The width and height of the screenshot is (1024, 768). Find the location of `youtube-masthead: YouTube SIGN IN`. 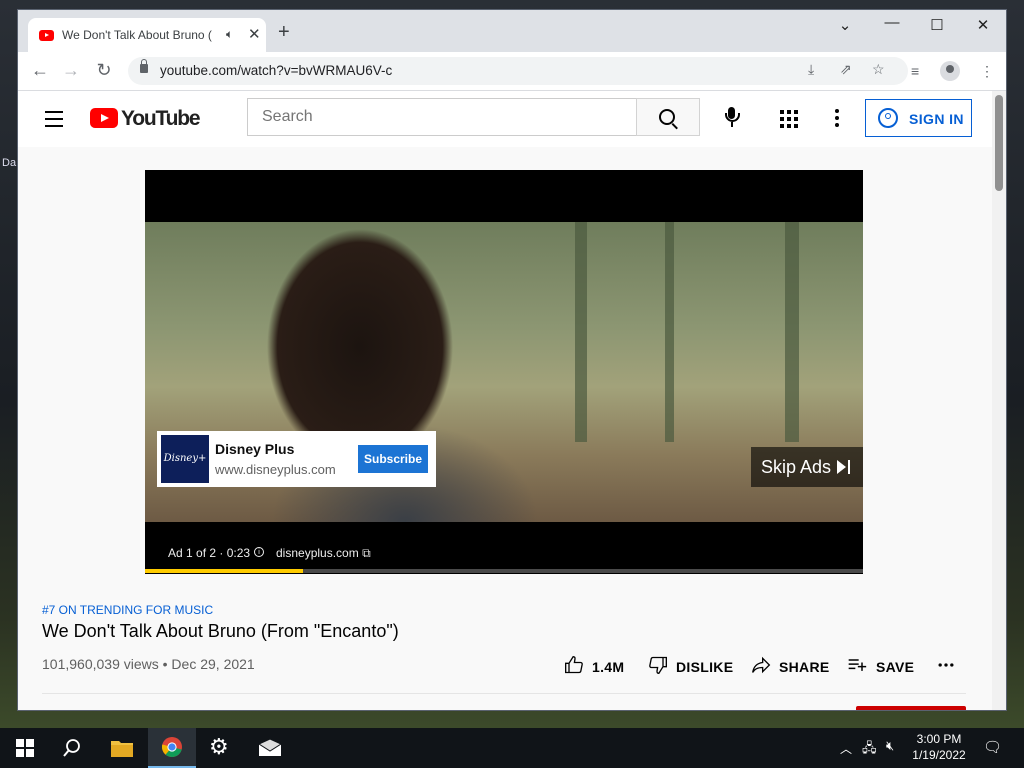

youtube-masthead: YouTube SIGN IN is located at coordinates (505, 119).